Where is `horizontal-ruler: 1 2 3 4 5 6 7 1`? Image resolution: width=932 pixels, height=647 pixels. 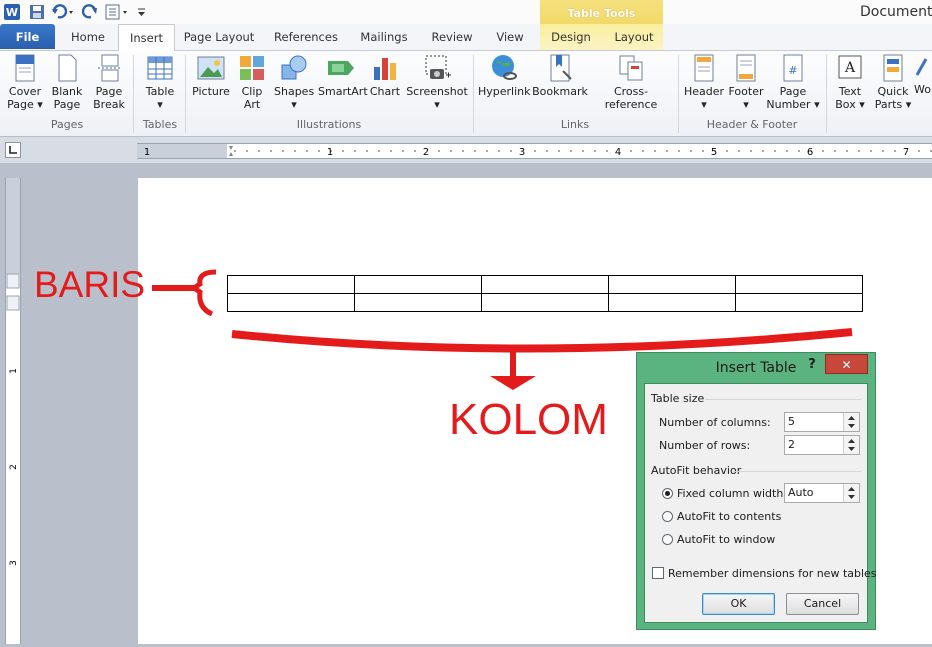
horizontal-ruler: 1 2 3 4 5 6 7 1 is located at coordinates (534, 151).